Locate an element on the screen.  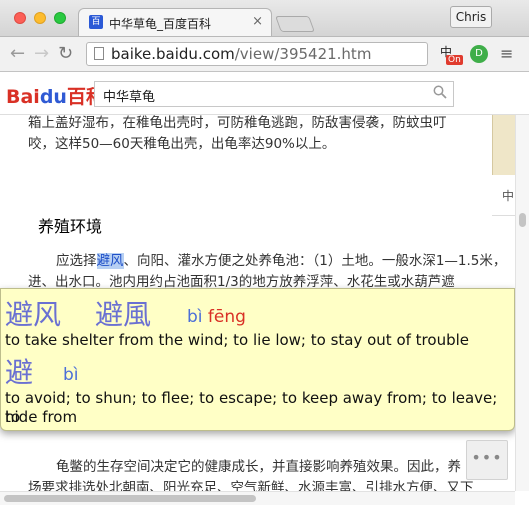
tab-baike: 百 中华草龟_百度百科 × is located at coordinates (175, 22).